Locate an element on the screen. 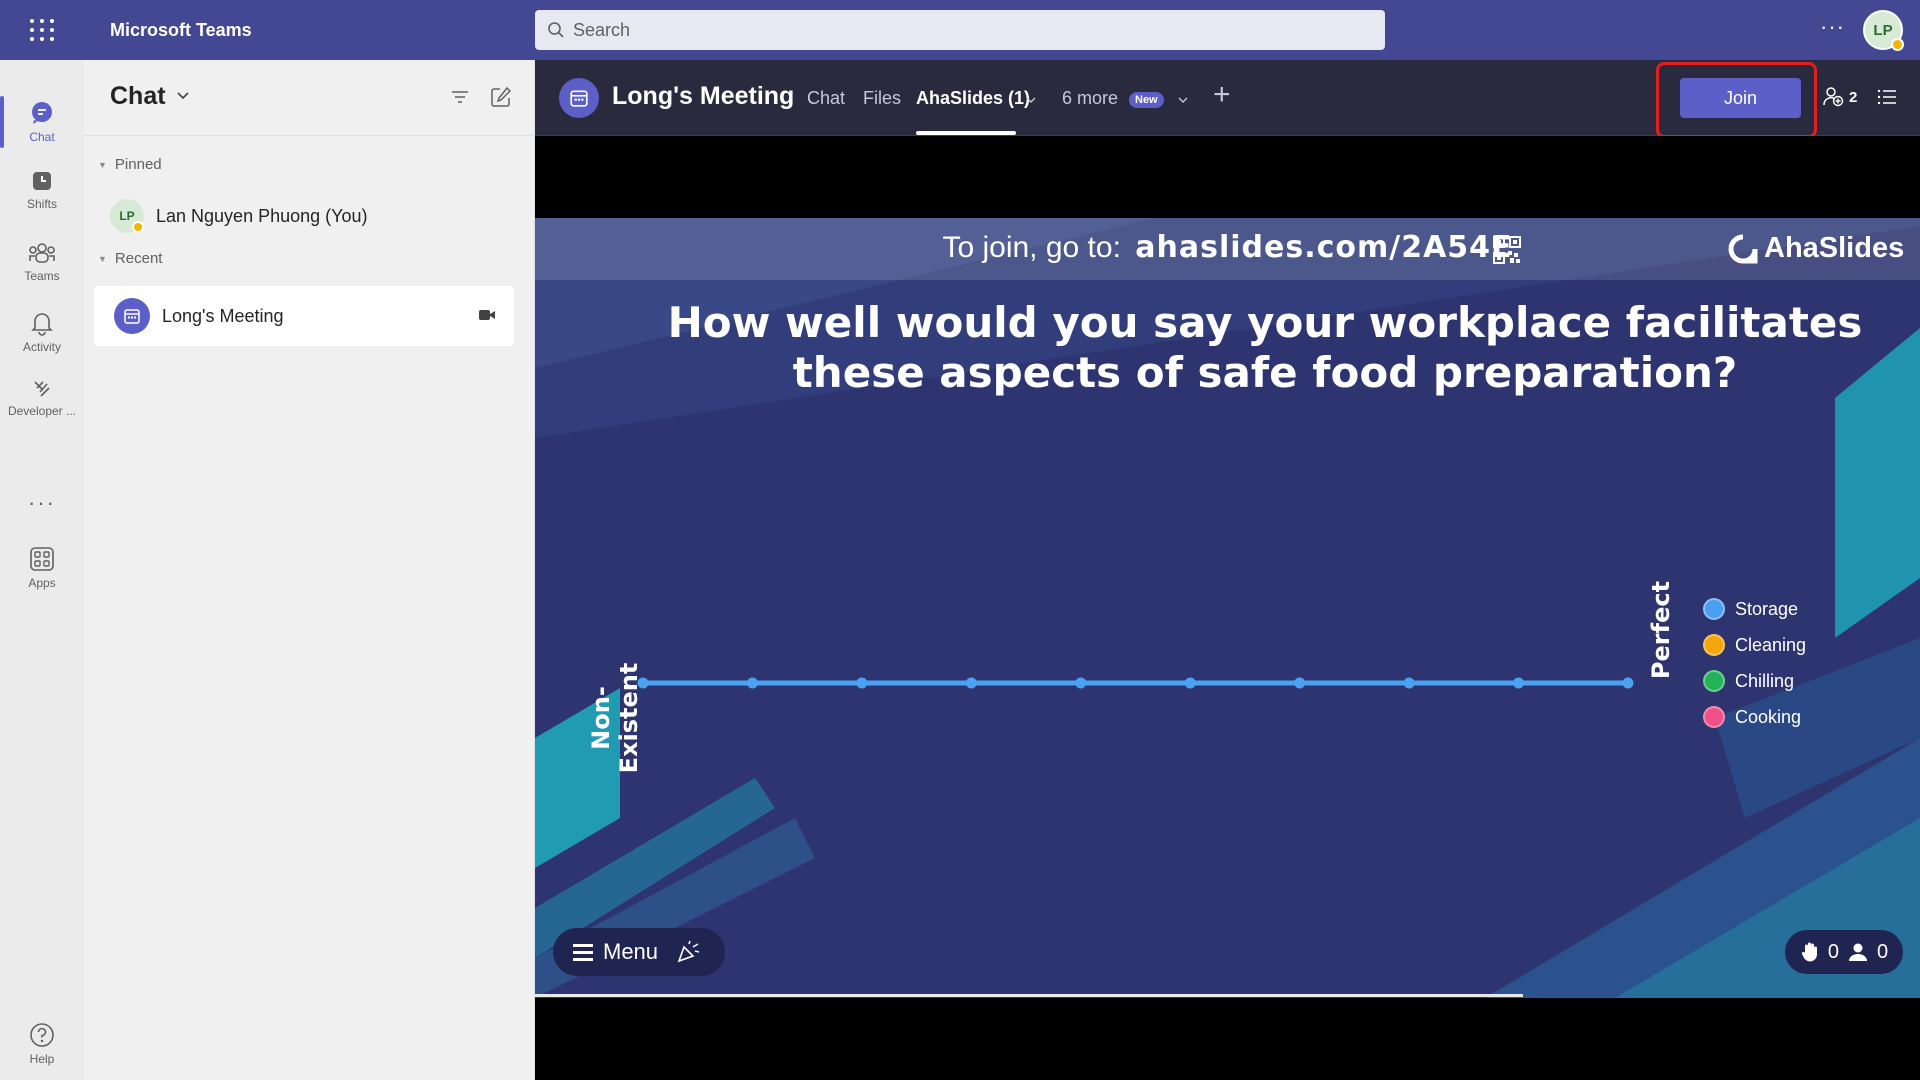 Image resolution: width=1920 pixels, height=1080 pixels. rail-label: Activity is located at coordinates (41, 347).